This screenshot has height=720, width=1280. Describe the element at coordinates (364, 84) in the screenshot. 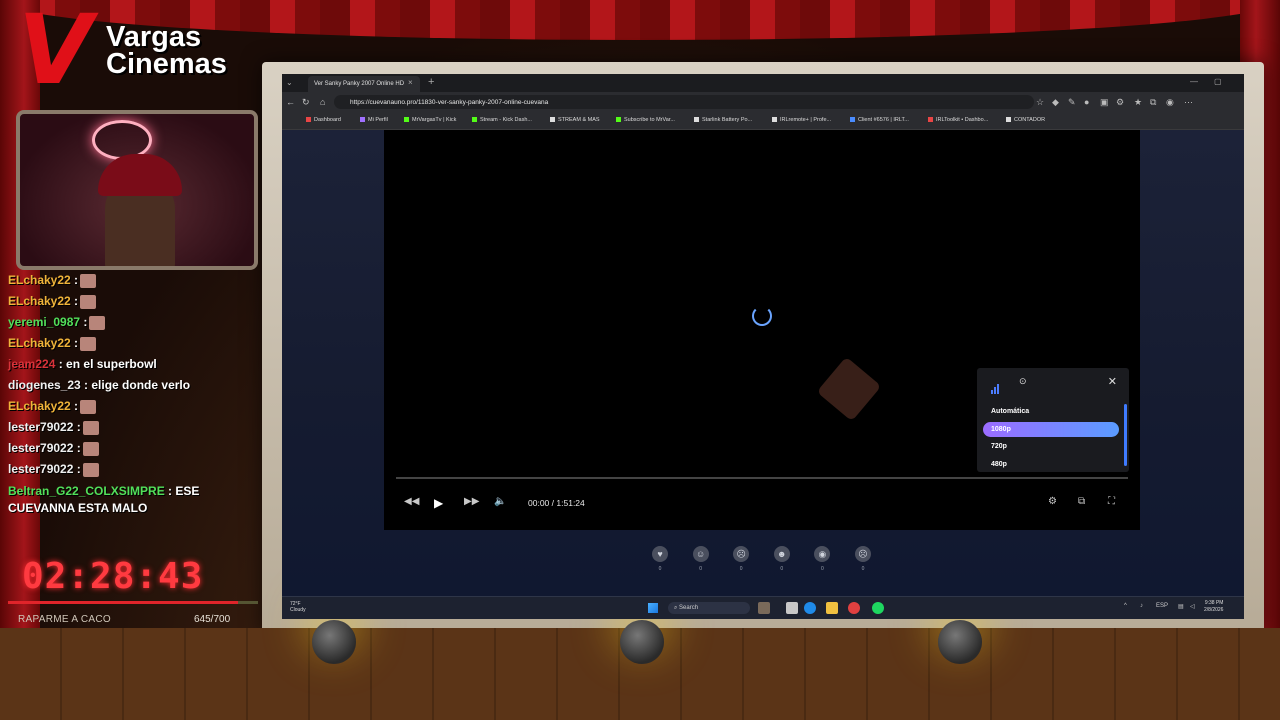

I see `tab-active: Ver Sanky Panky 2007 Online HD` at that location.